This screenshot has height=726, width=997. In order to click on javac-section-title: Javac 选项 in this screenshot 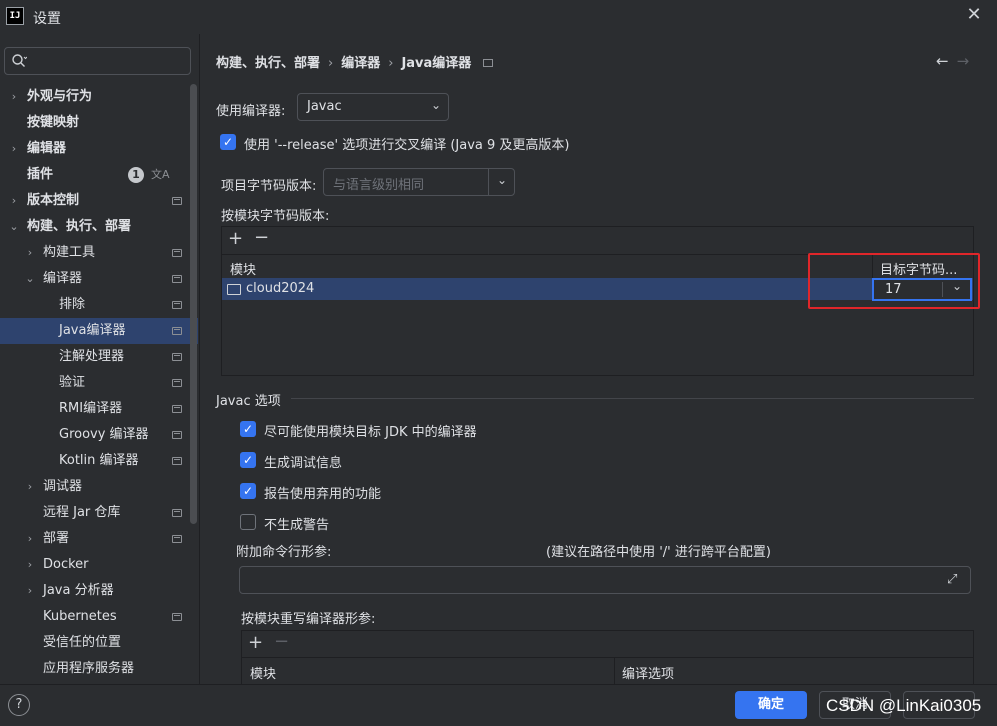, I will do `click(248, 401)`.